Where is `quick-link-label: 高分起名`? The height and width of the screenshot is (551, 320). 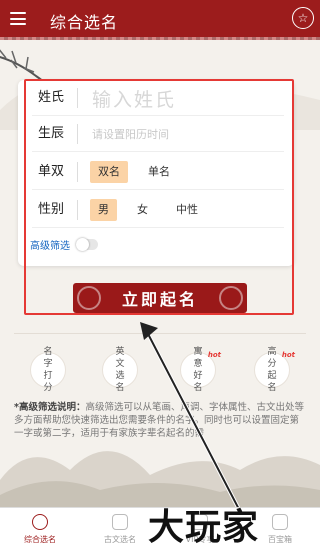
quick-link-label: 高分起名 is located at coordinates (272, 370).